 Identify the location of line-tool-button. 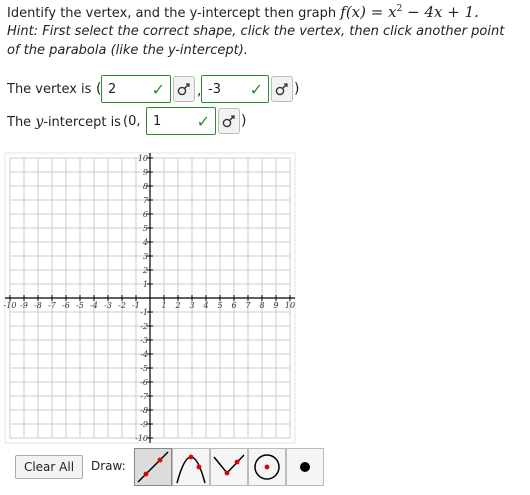
(153, 467).